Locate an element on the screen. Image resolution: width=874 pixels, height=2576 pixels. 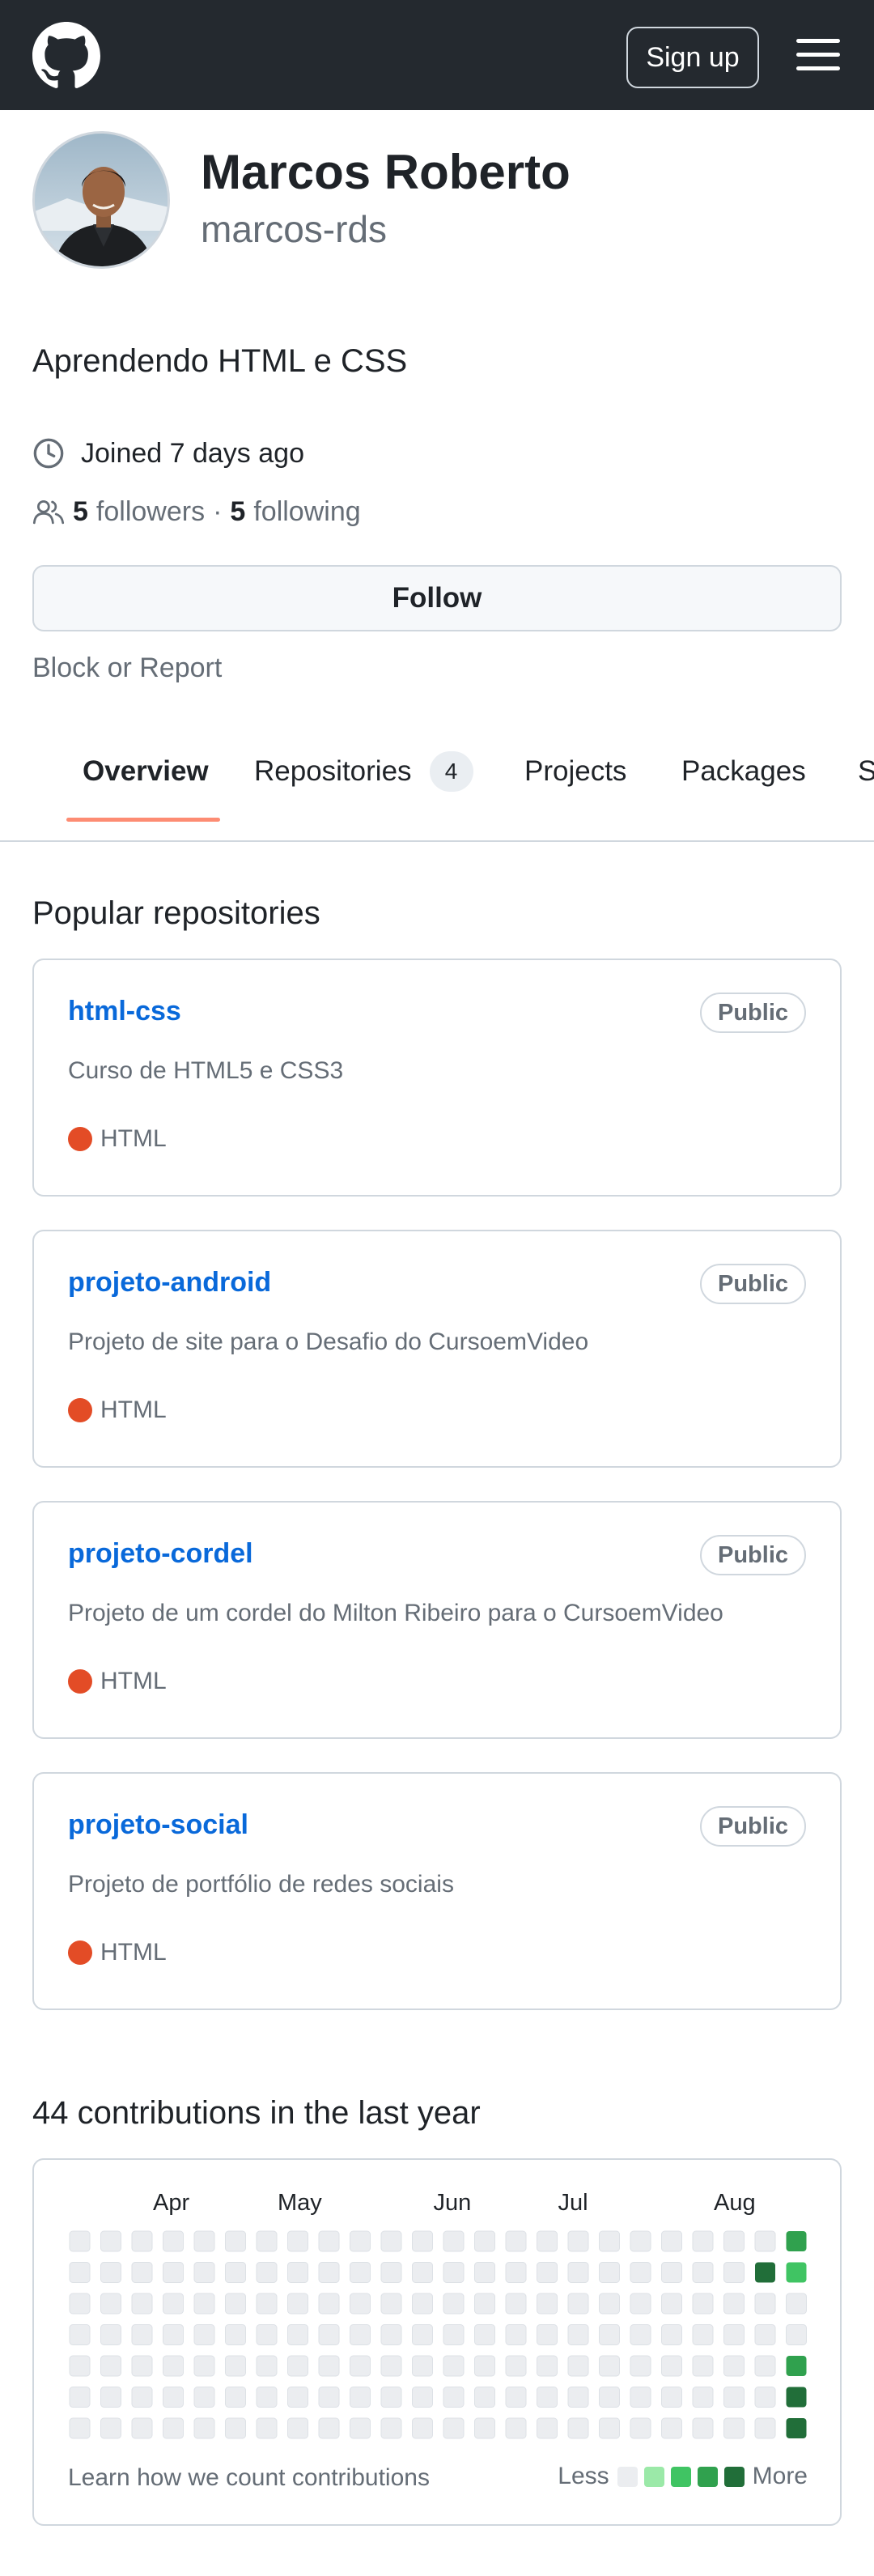
github-icon is located at coordinates (66, 56).